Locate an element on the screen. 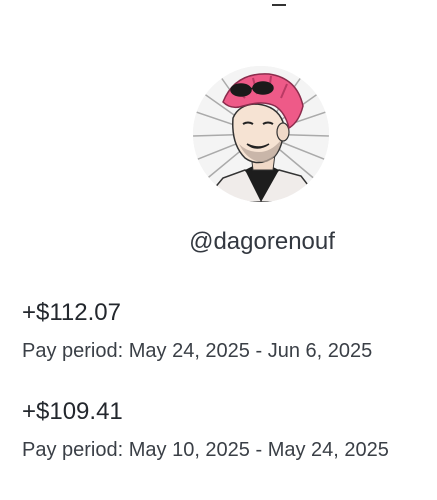 This screenshot has width=437, height=500. username: @dagorenouf is located at coordinates (262, 241).